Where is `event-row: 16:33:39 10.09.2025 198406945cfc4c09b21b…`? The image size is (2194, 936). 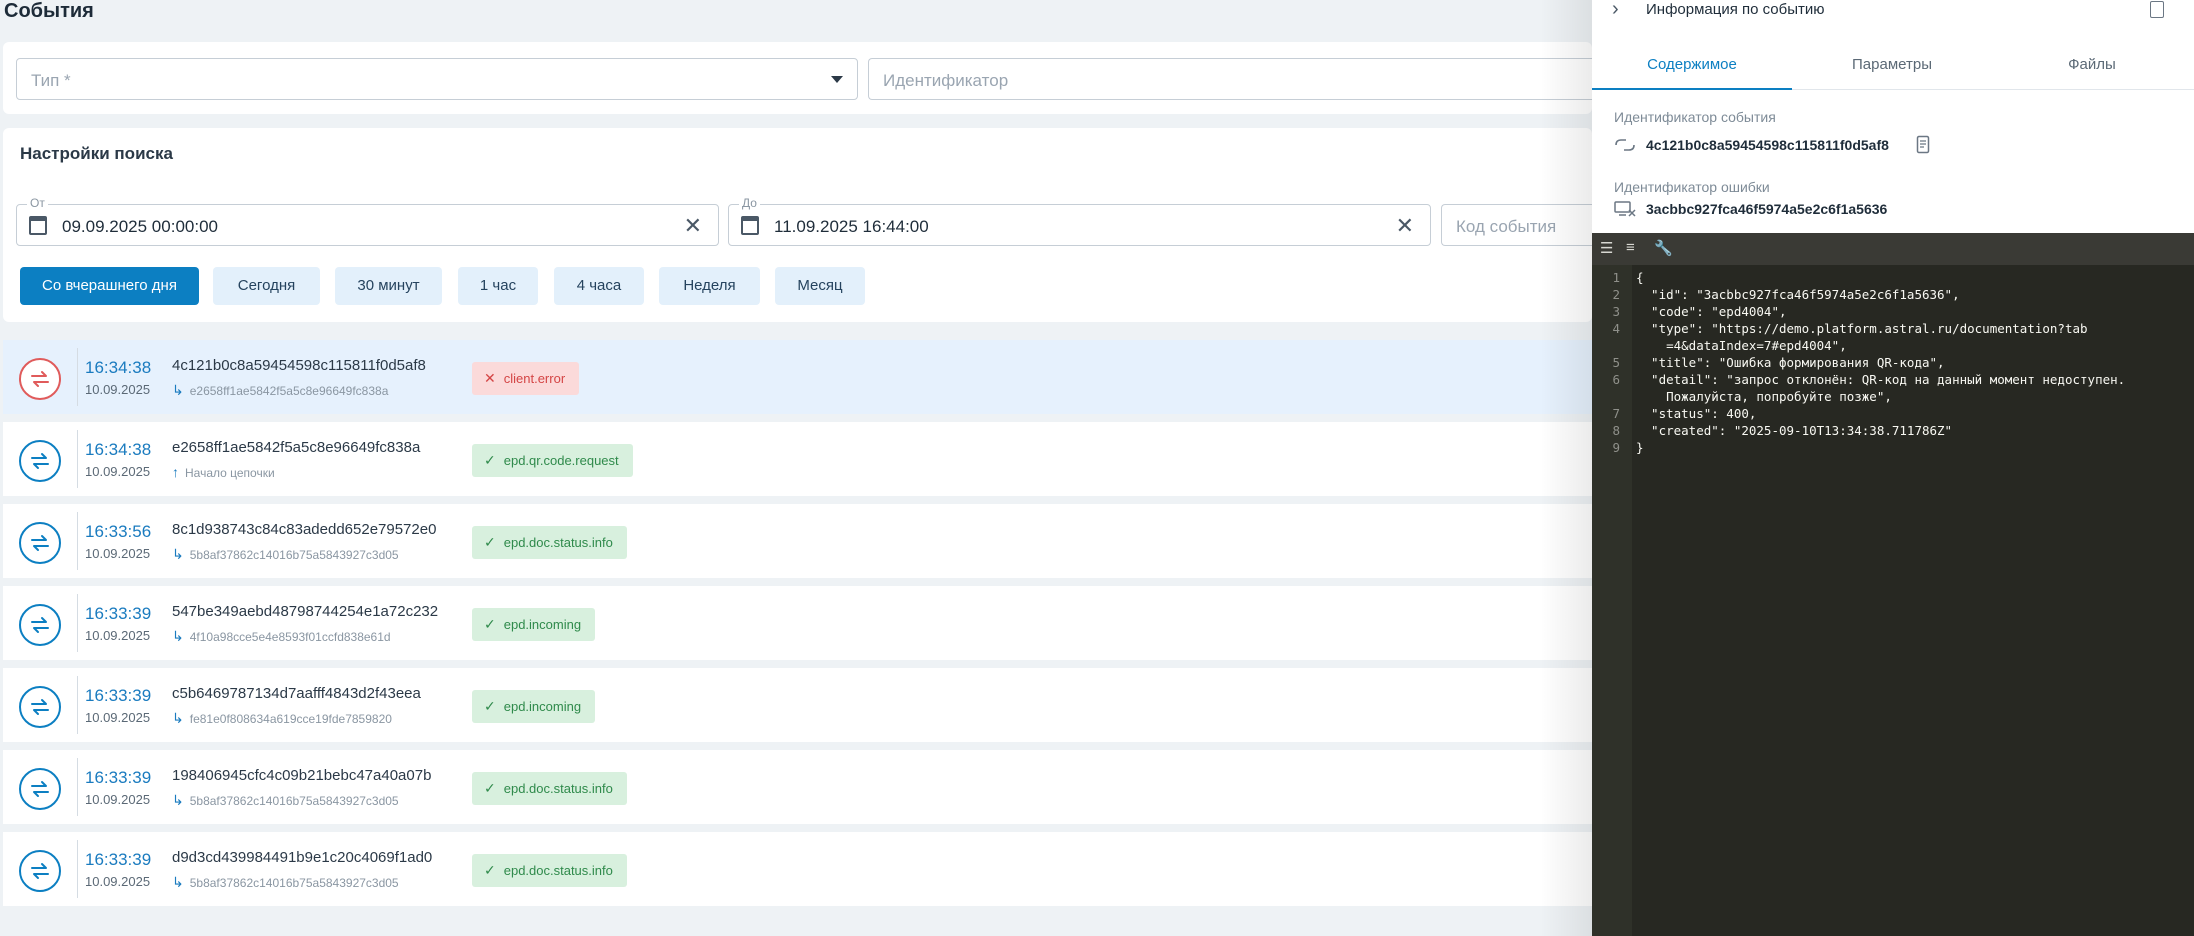
event-row: 16:33:39 10.09.2025 198406945cfc4c09b21b… is located at coordinates (797, 787).